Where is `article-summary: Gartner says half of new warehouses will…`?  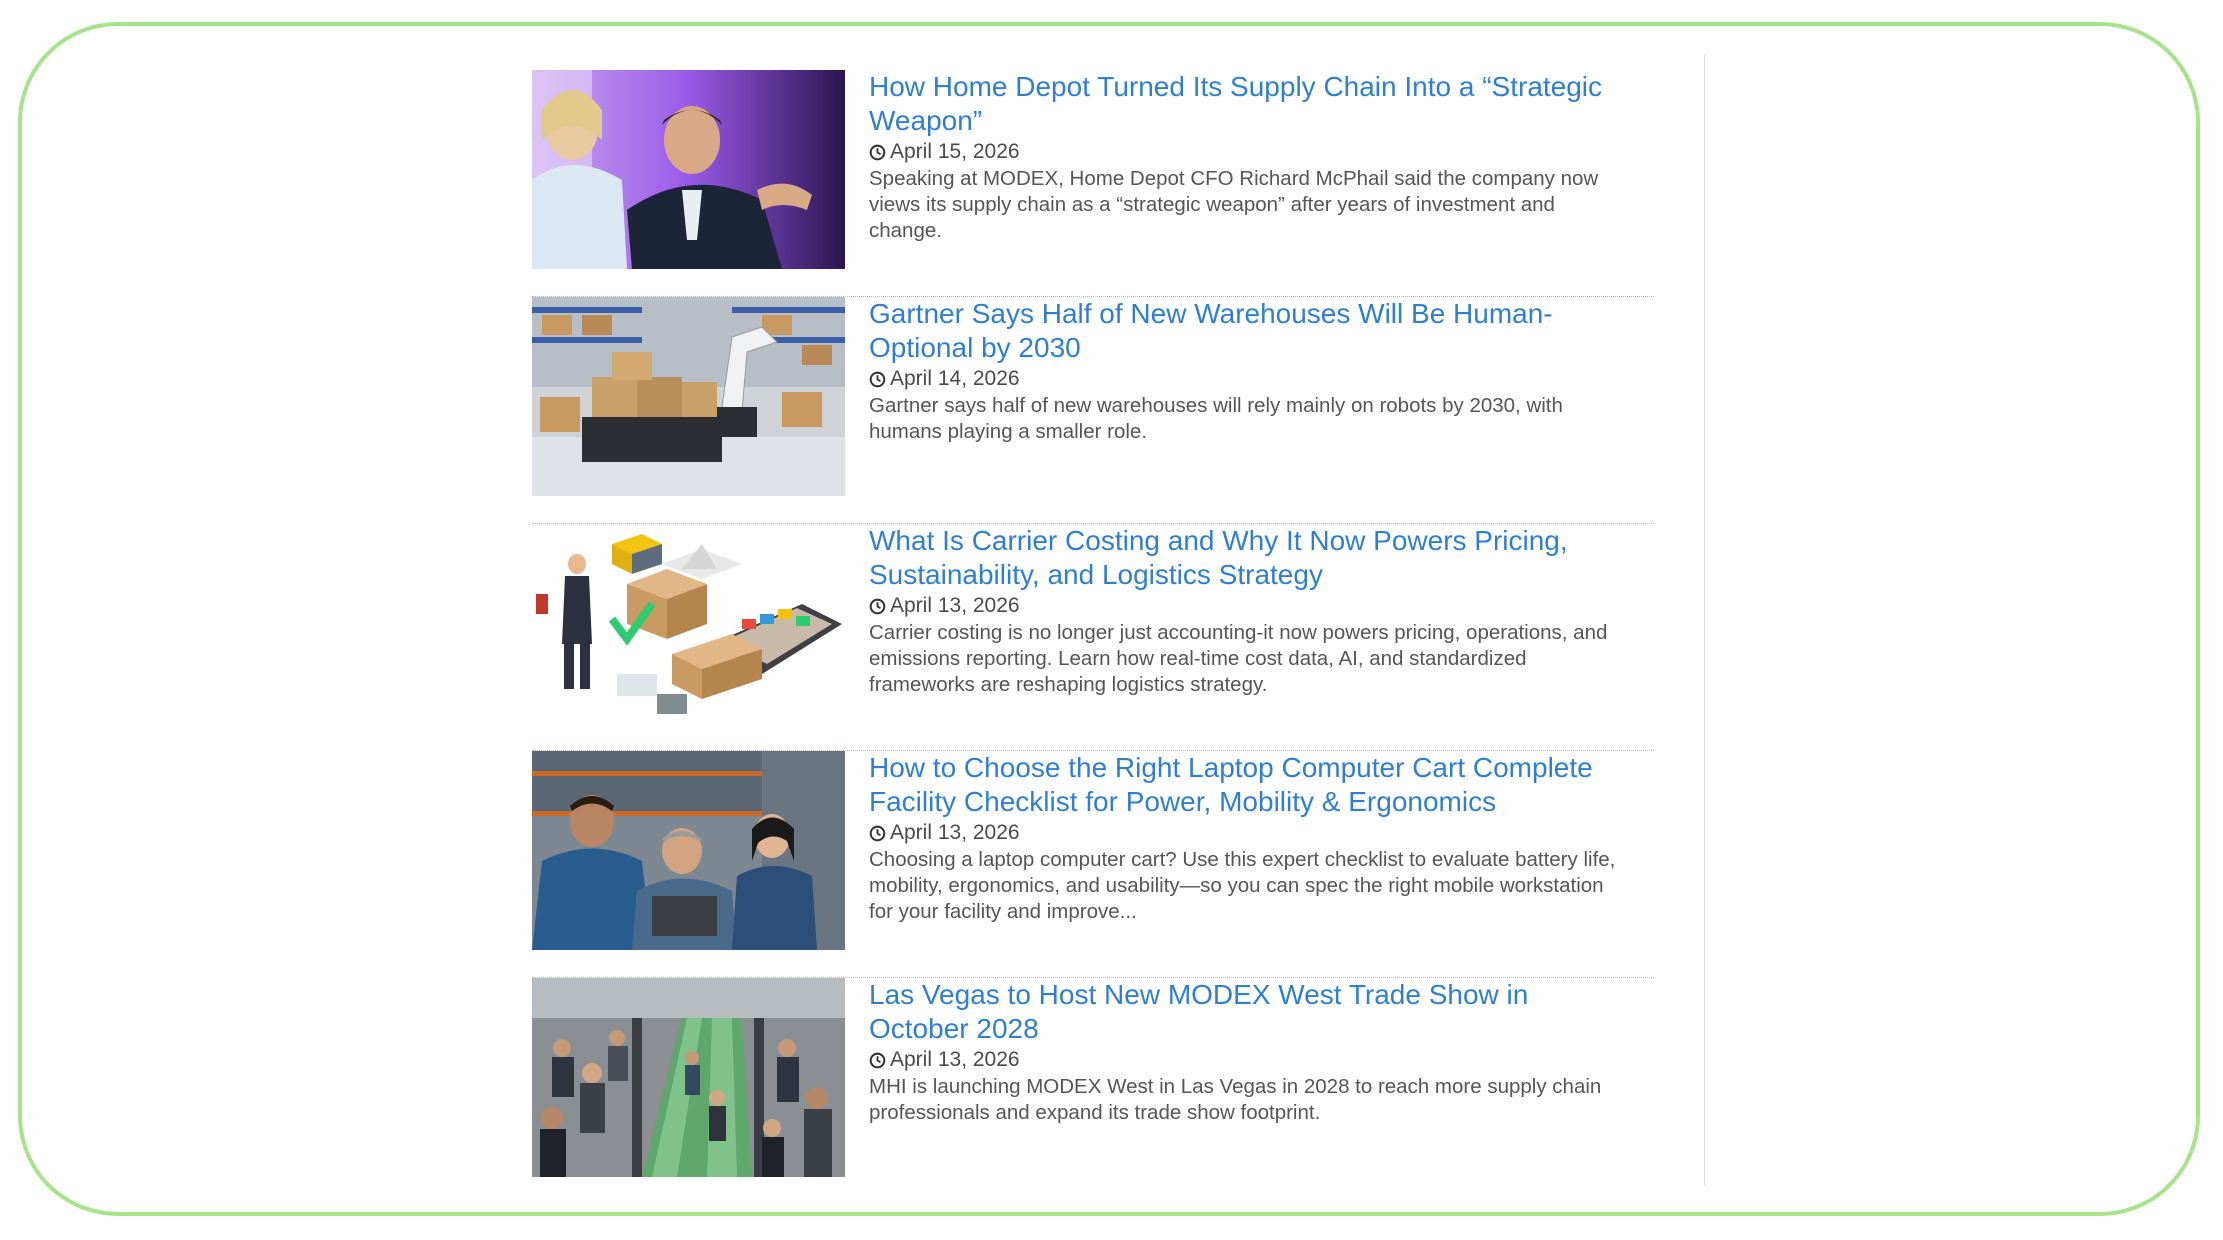 article-summary: Gartner says half of new warehouses will… is located at coordinates (1216, 418).